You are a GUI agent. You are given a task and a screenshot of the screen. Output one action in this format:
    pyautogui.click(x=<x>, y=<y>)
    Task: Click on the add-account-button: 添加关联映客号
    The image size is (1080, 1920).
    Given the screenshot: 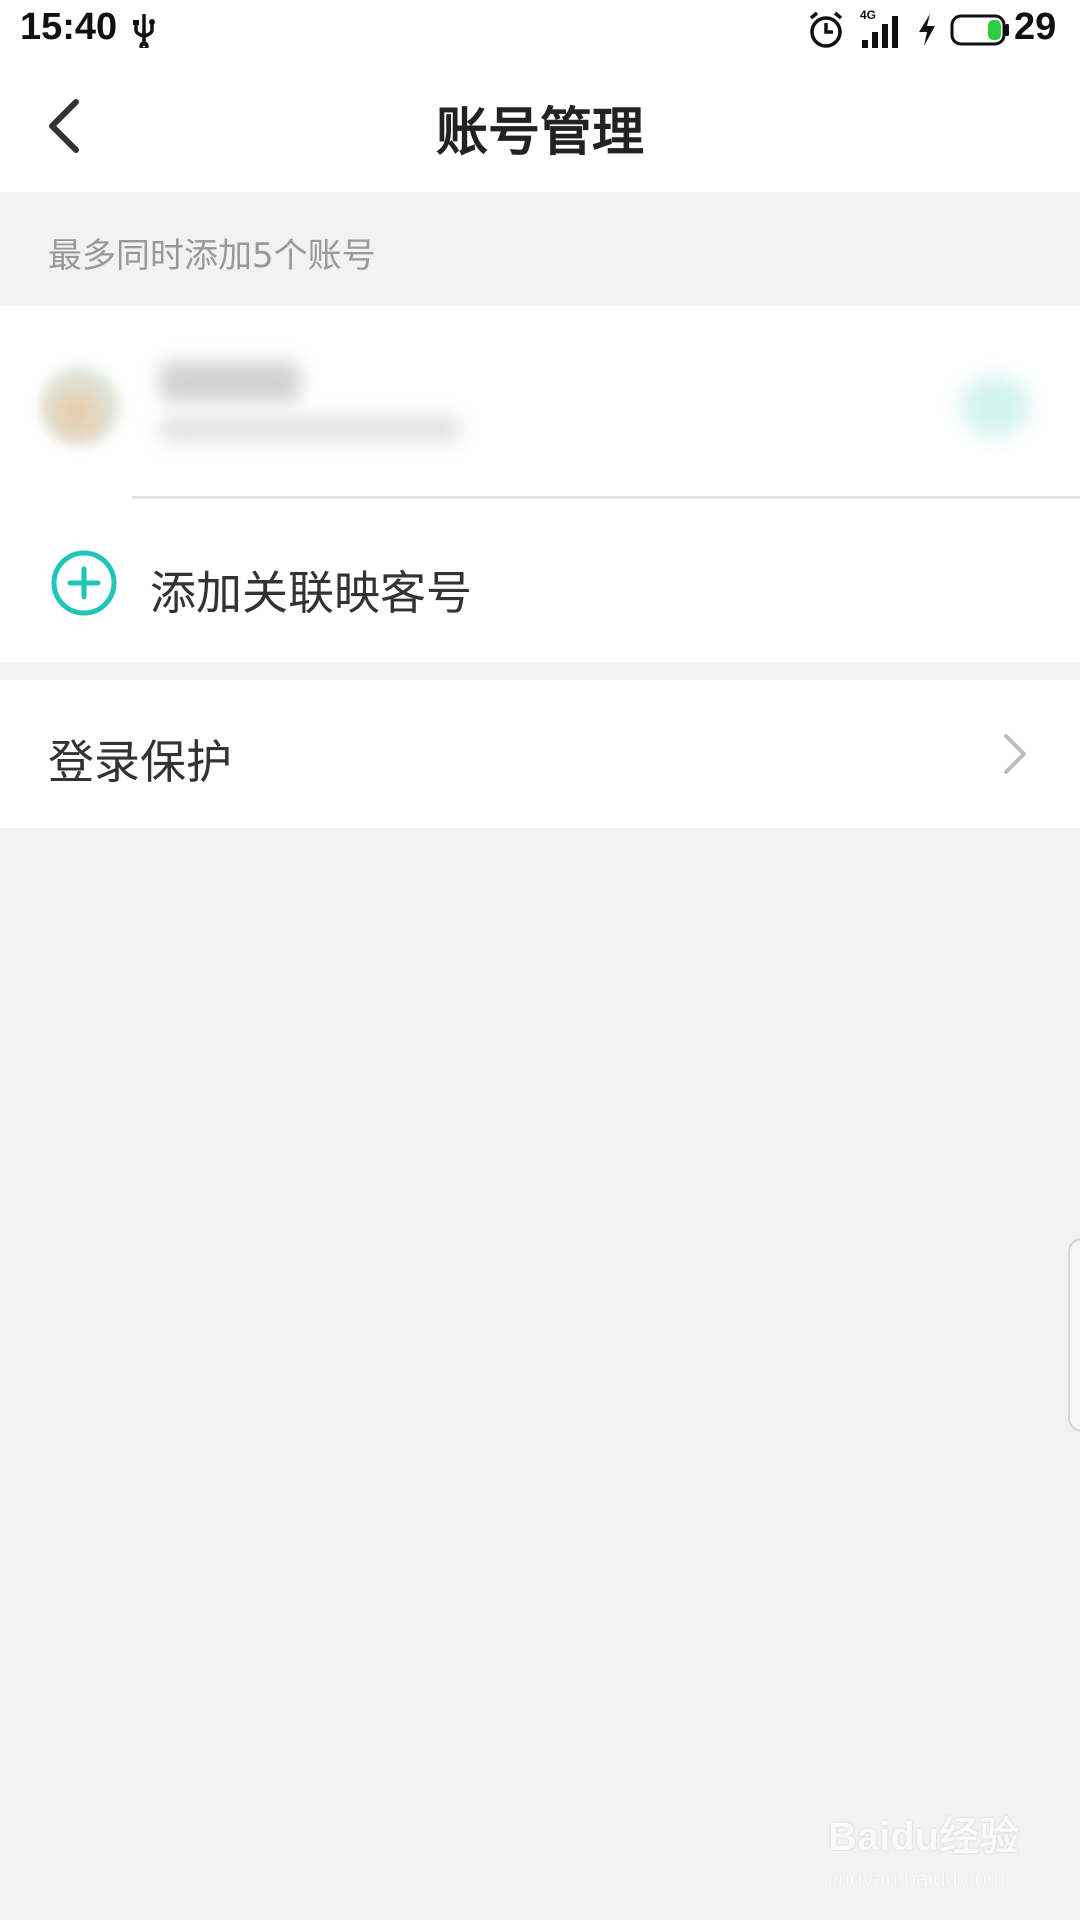 What is the action you would take?
    pyautogui.click(x=540, y=580)
    